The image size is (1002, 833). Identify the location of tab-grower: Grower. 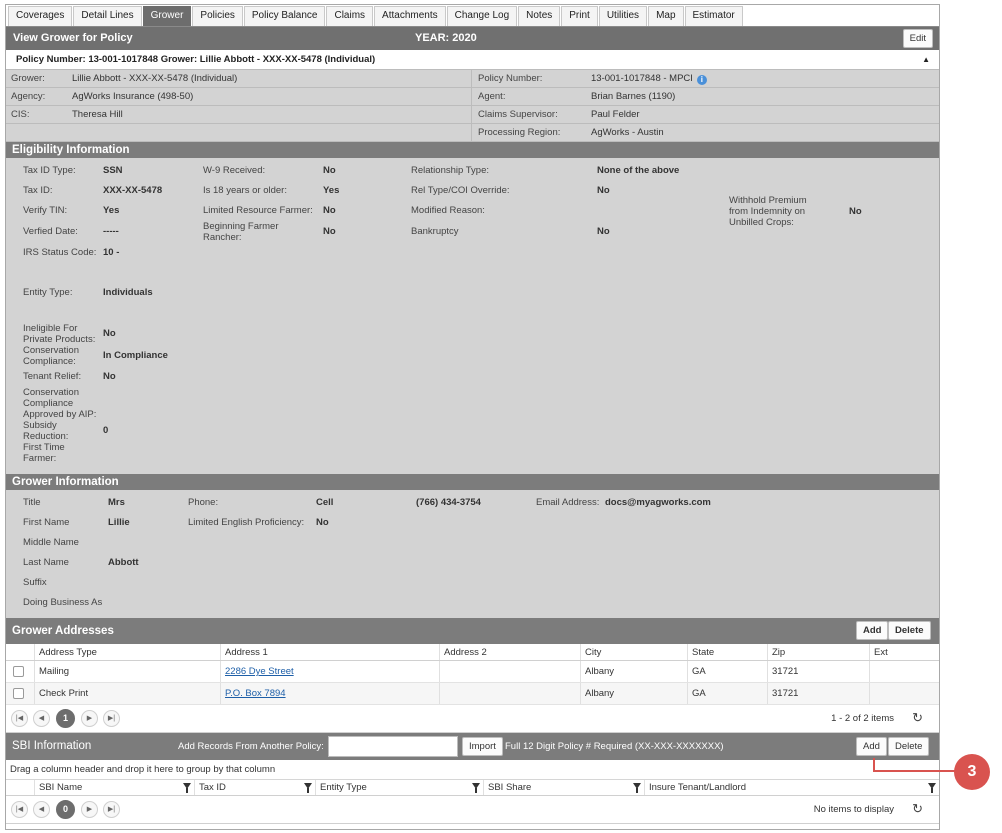
(167, 16).